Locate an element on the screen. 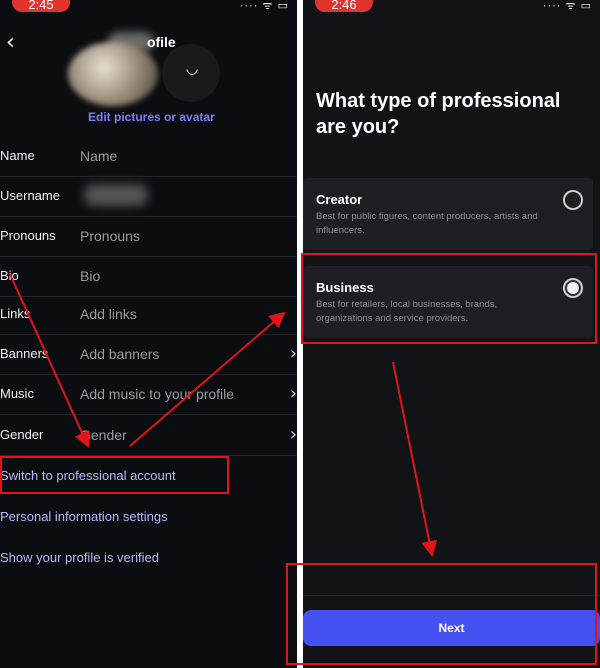  arrow-bio-to-switch is located at coordinates (49, 360).